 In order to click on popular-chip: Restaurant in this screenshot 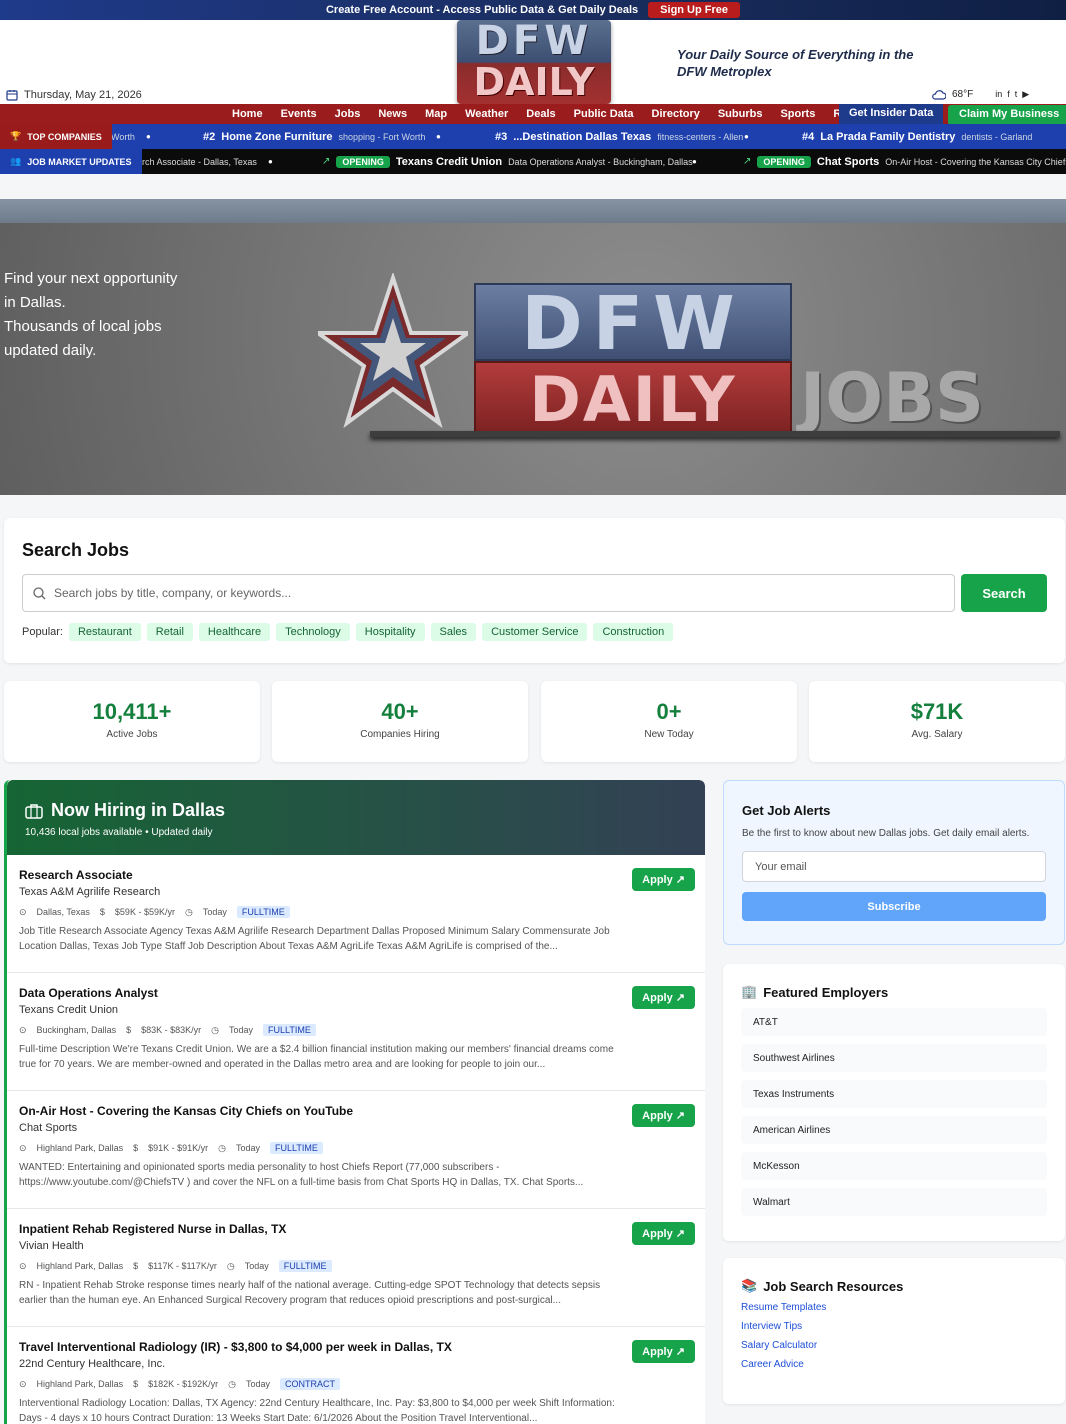, I will do `click(104, 632)`.